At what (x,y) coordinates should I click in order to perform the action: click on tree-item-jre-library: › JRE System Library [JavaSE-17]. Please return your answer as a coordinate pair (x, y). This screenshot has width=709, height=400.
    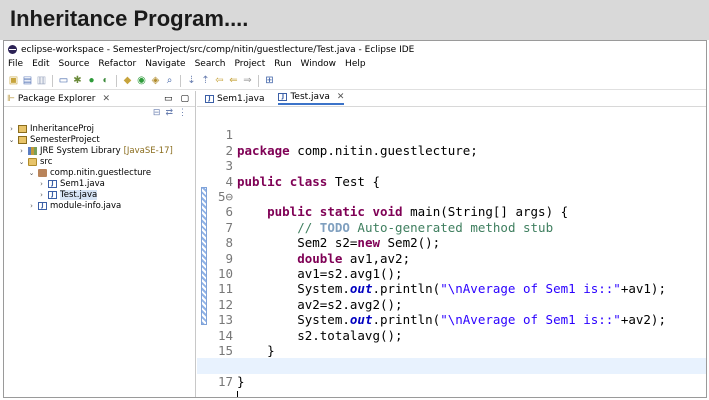
    Looking at the image, I should click on (99, 150).